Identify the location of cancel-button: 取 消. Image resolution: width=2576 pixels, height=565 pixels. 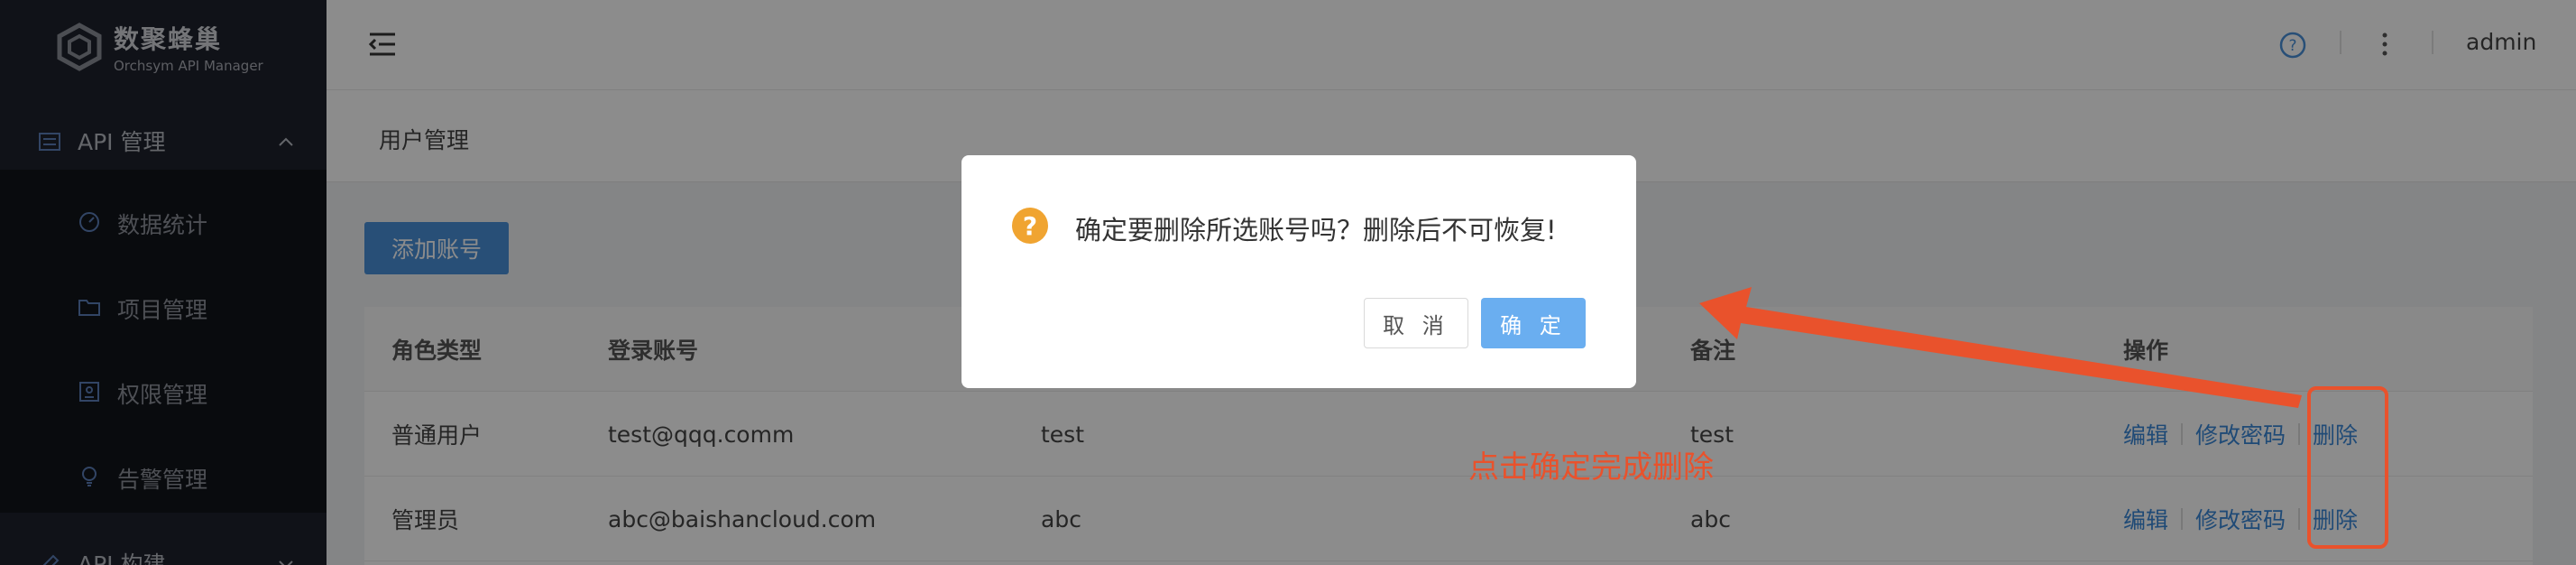
(1416, 323).